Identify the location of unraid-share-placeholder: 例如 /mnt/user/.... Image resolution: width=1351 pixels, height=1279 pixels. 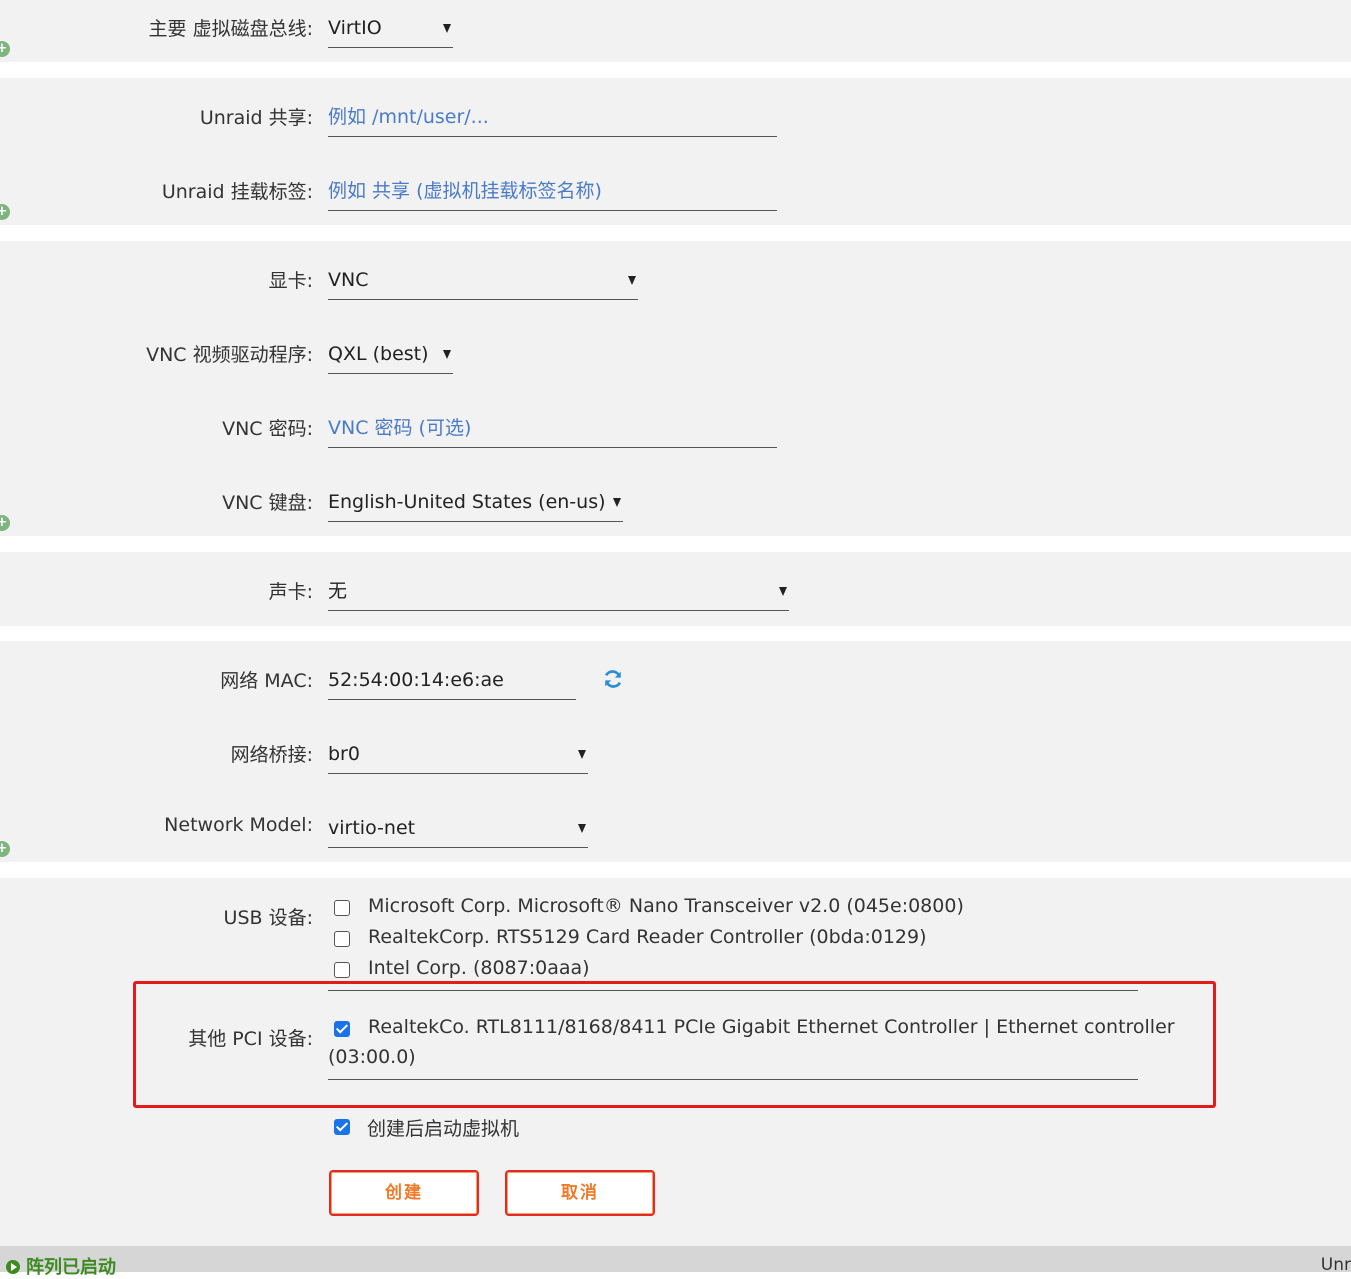
(408, 117).